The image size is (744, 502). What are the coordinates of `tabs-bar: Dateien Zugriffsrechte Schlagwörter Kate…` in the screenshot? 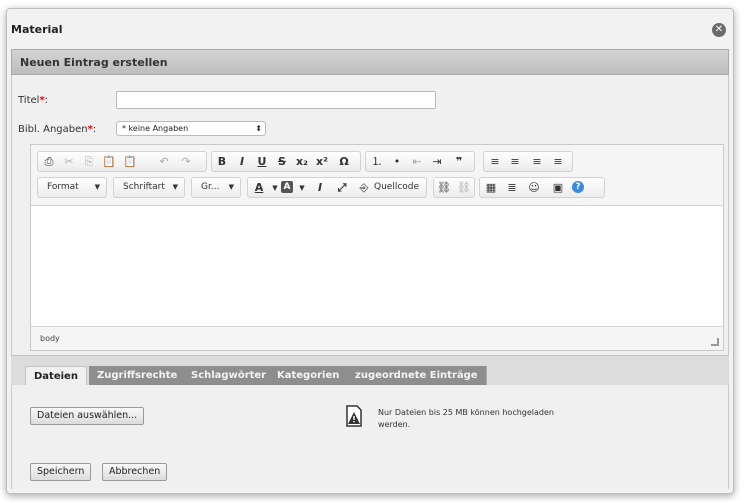 It's located at (370, 370).